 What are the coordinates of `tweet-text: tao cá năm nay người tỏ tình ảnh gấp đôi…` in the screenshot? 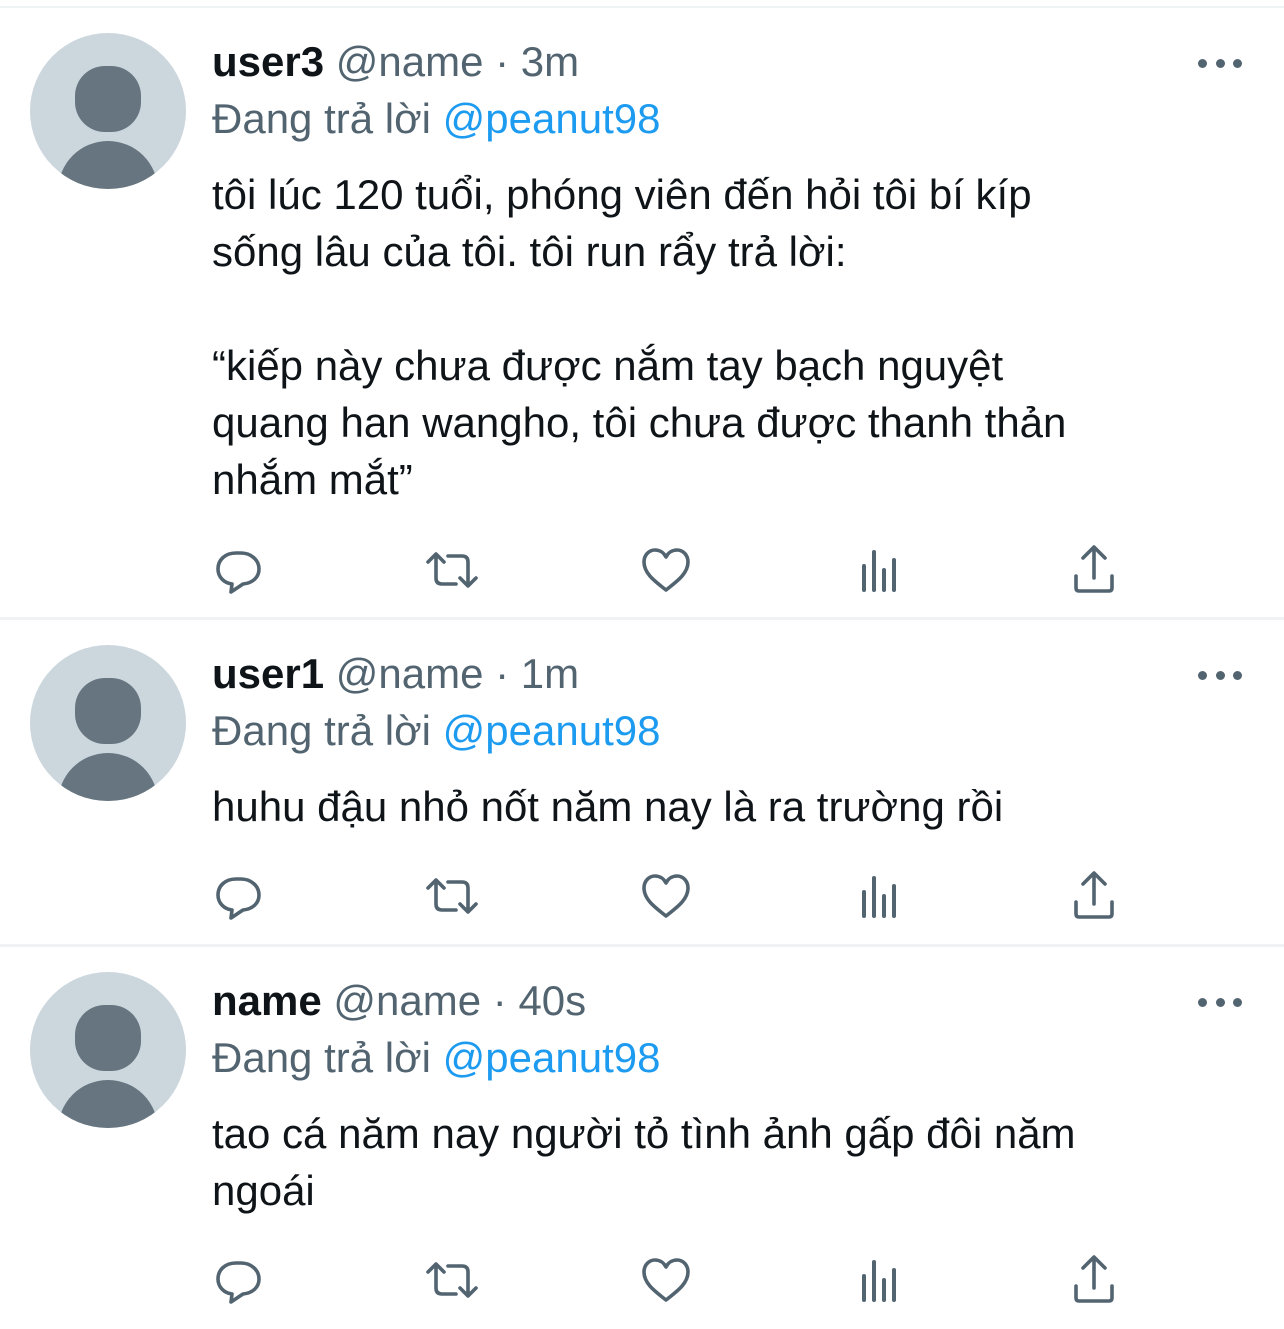 It's located at (644, 1162).